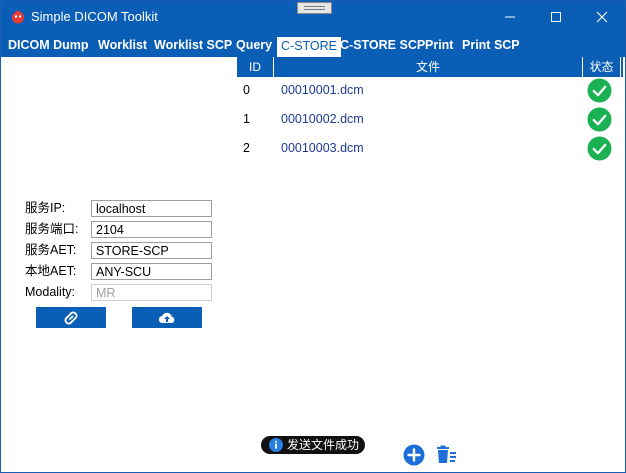  What do you see at coordinates (151, 271) in the screenshot?
I see `local-aet-input` at bounding box center [151, 271].